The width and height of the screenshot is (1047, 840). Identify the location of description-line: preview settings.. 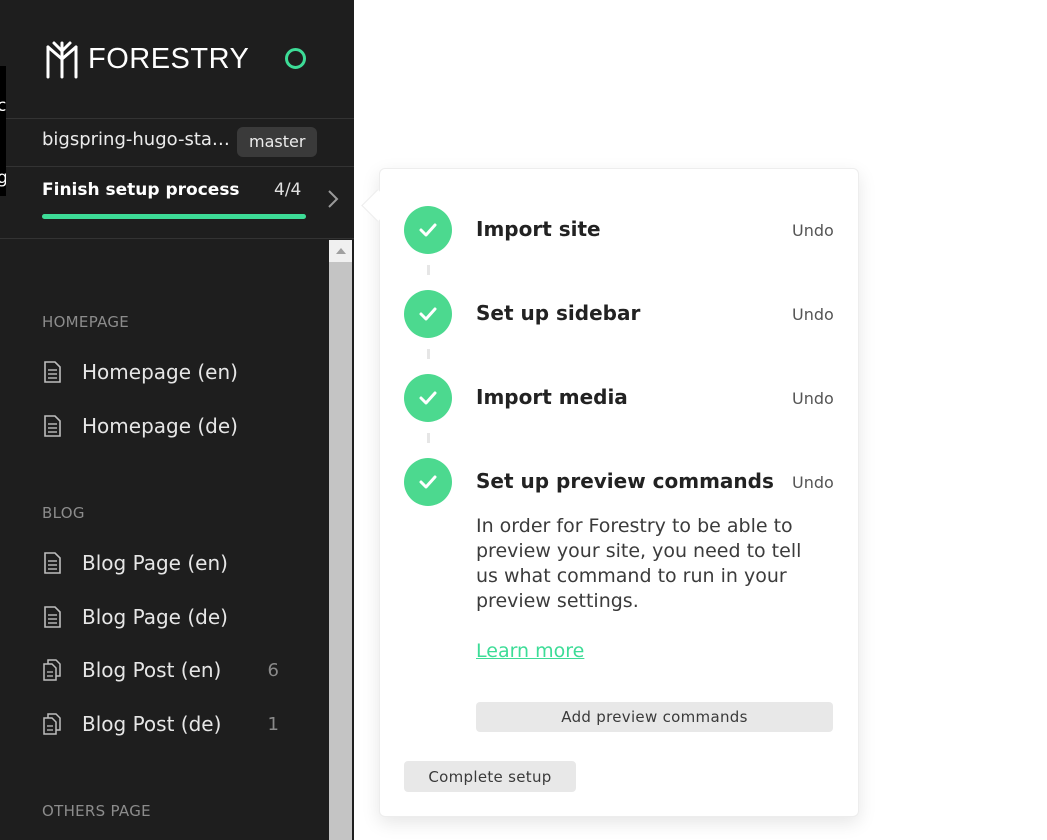
(557, 601).